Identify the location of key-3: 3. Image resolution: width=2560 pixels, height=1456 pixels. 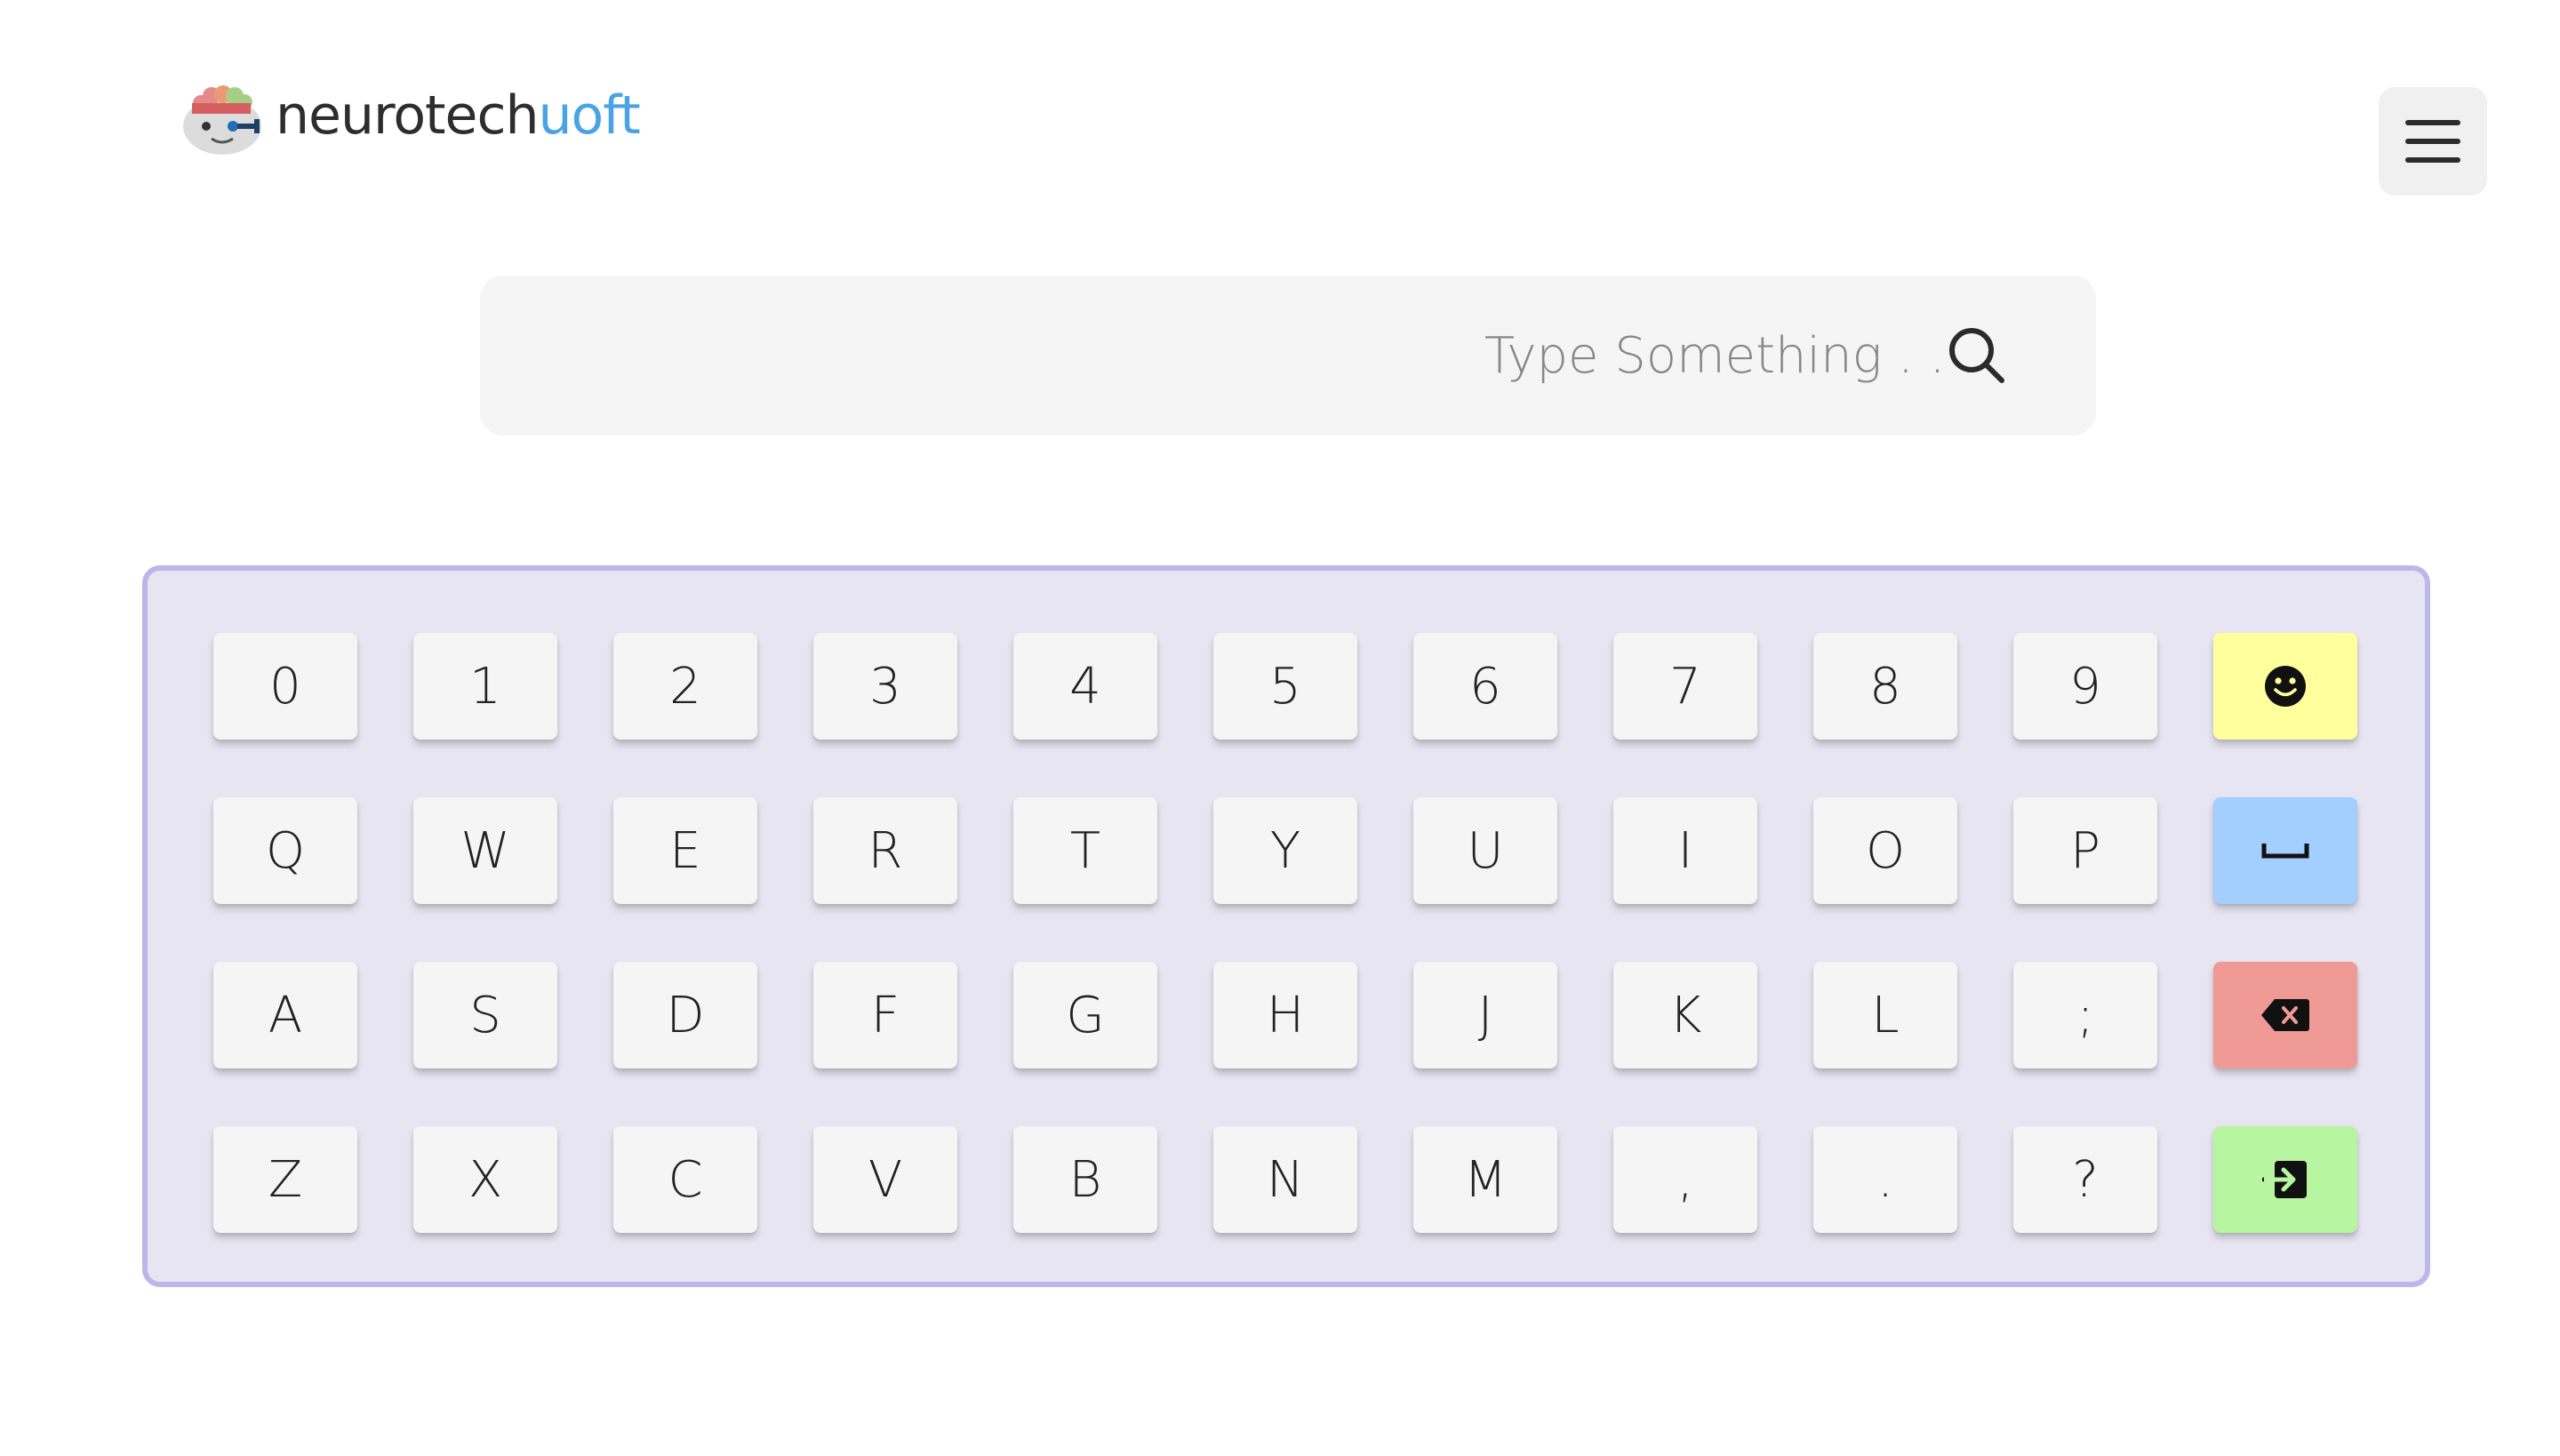
(885, 686).